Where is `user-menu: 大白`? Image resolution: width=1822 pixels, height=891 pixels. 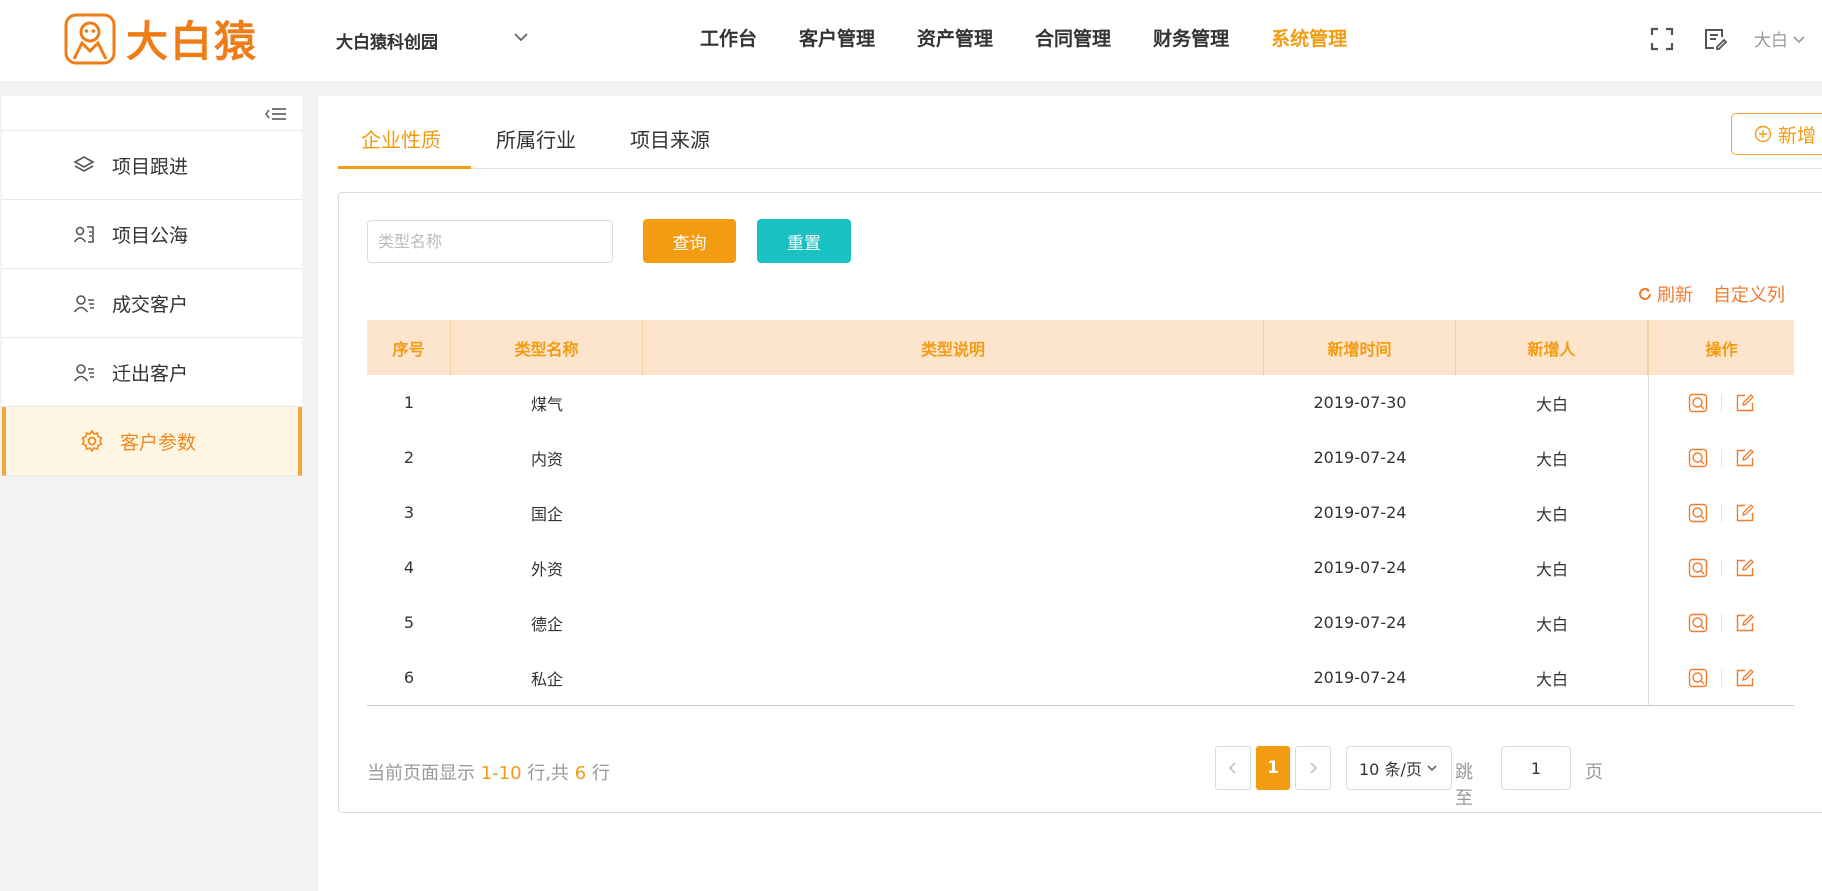 user-menu: 大白 is located at coordinates (1780, 38).